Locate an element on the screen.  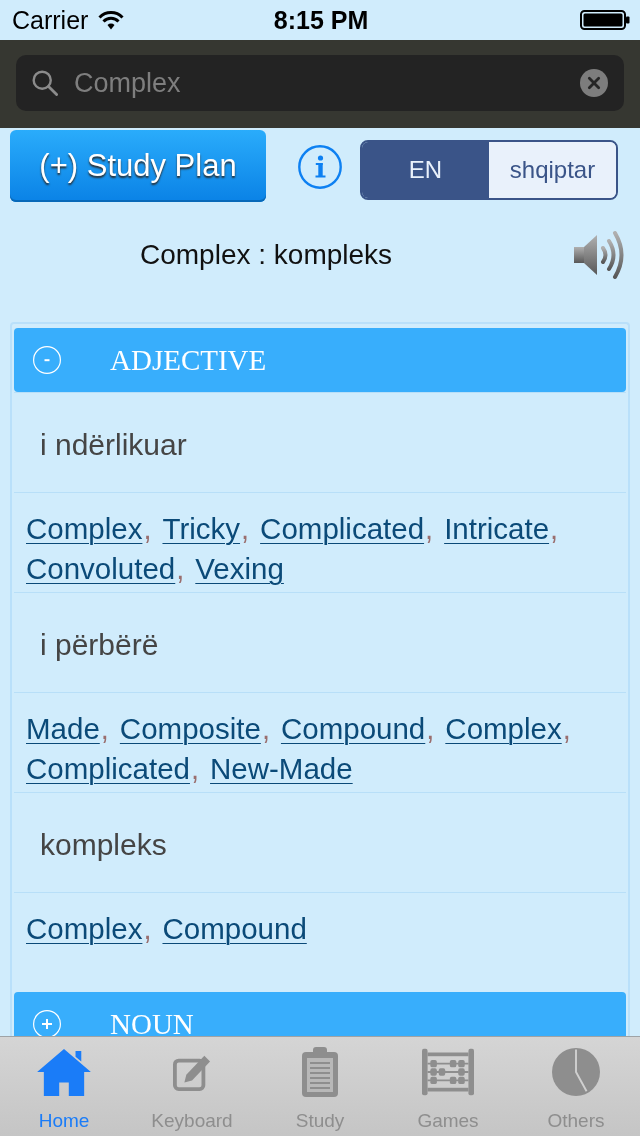
pencil-square-icon is located at coordinates (192, 1072).